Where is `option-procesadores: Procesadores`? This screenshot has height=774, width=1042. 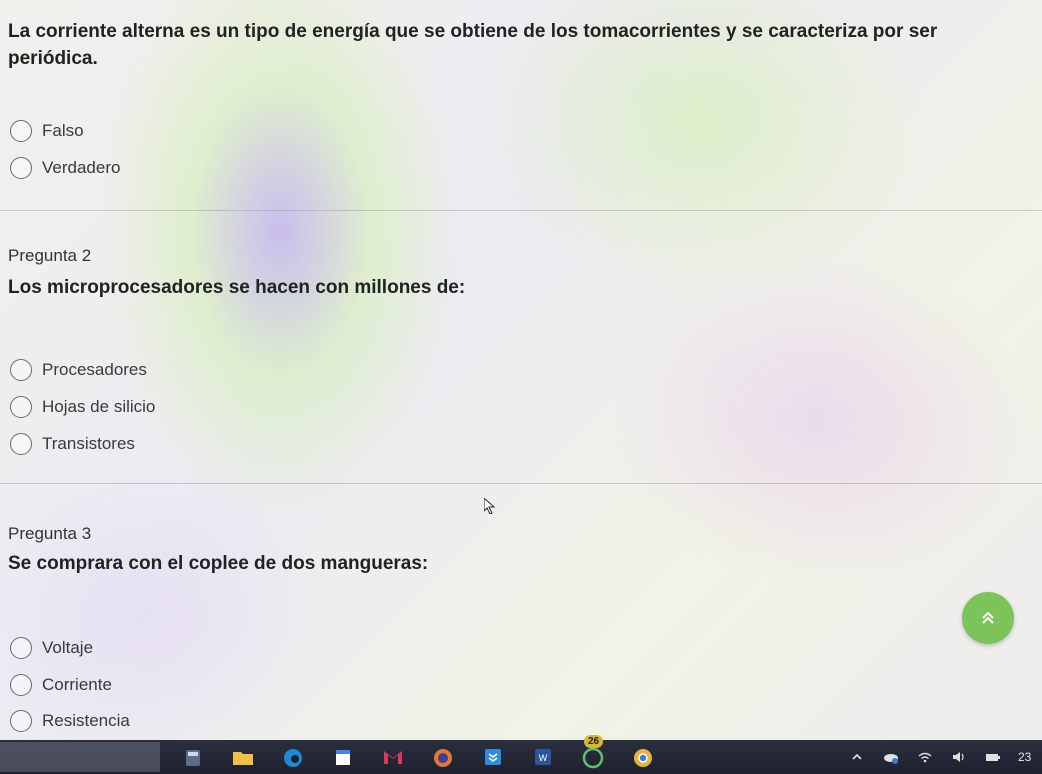
option-procesadores: Procesadores is located at coordinates (78, 370).